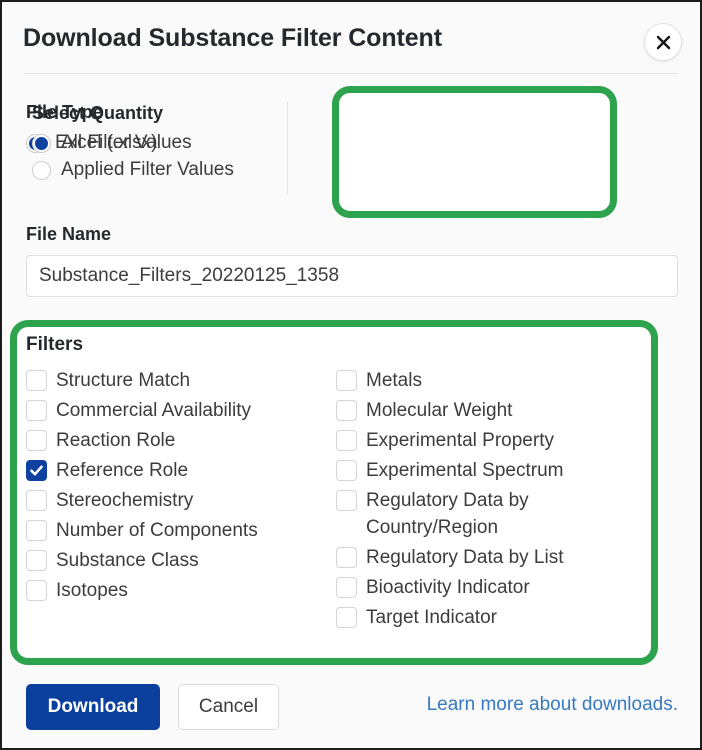 This screenshot has width=702, height=750. What do you see at coordinates (126, 142) in the screenshot?
I see `radio-label-all-filter-values: All Filter Values` at bounding box center [126, 142].